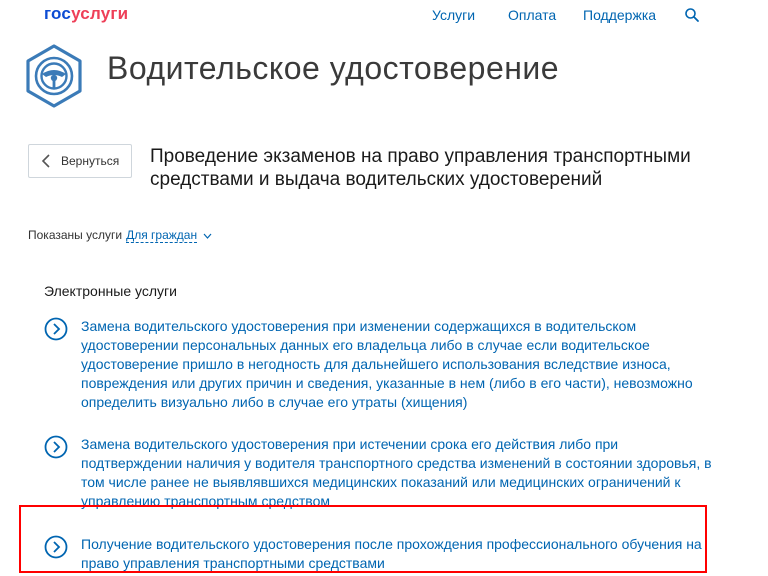 This screenshot has height=576, width=768. I want to click on nav-payment: Оплата, so click(532, 15).